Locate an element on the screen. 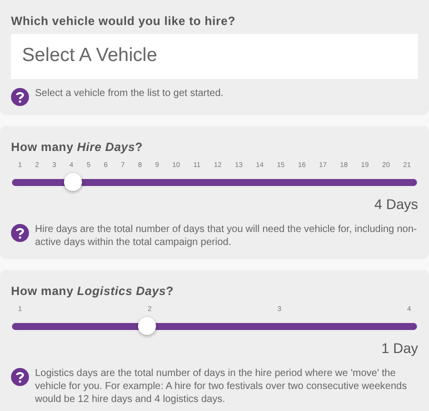 The width and height of the screenshot is (429, 411). question-label: Which vehicle would you like to hire? is located at coordinates (123, 21).